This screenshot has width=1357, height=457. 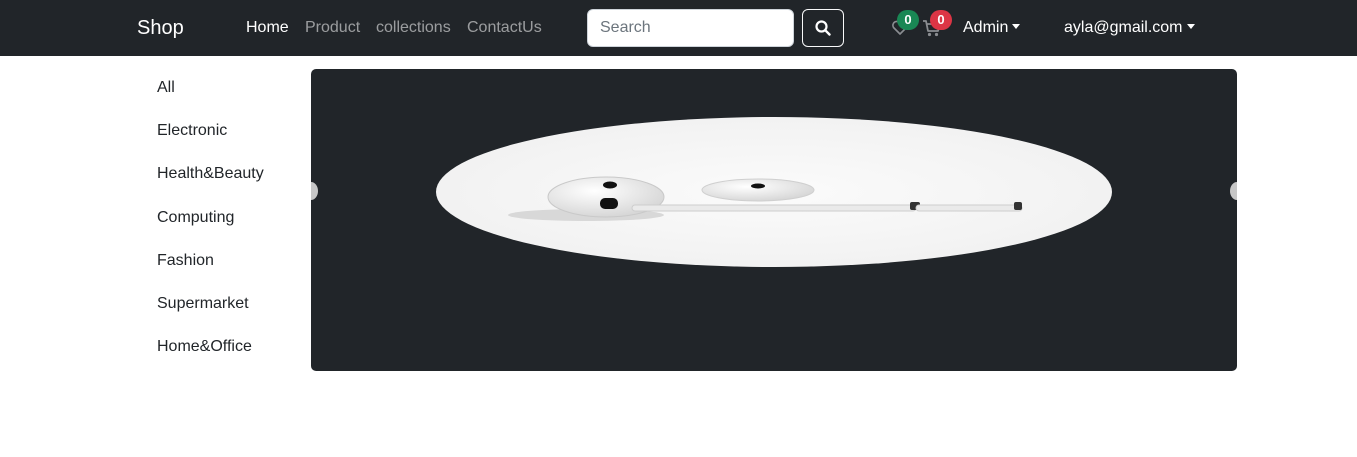 I want to click on user-dropdown: ayla@gmail.com, so click(x=1129, y=28).